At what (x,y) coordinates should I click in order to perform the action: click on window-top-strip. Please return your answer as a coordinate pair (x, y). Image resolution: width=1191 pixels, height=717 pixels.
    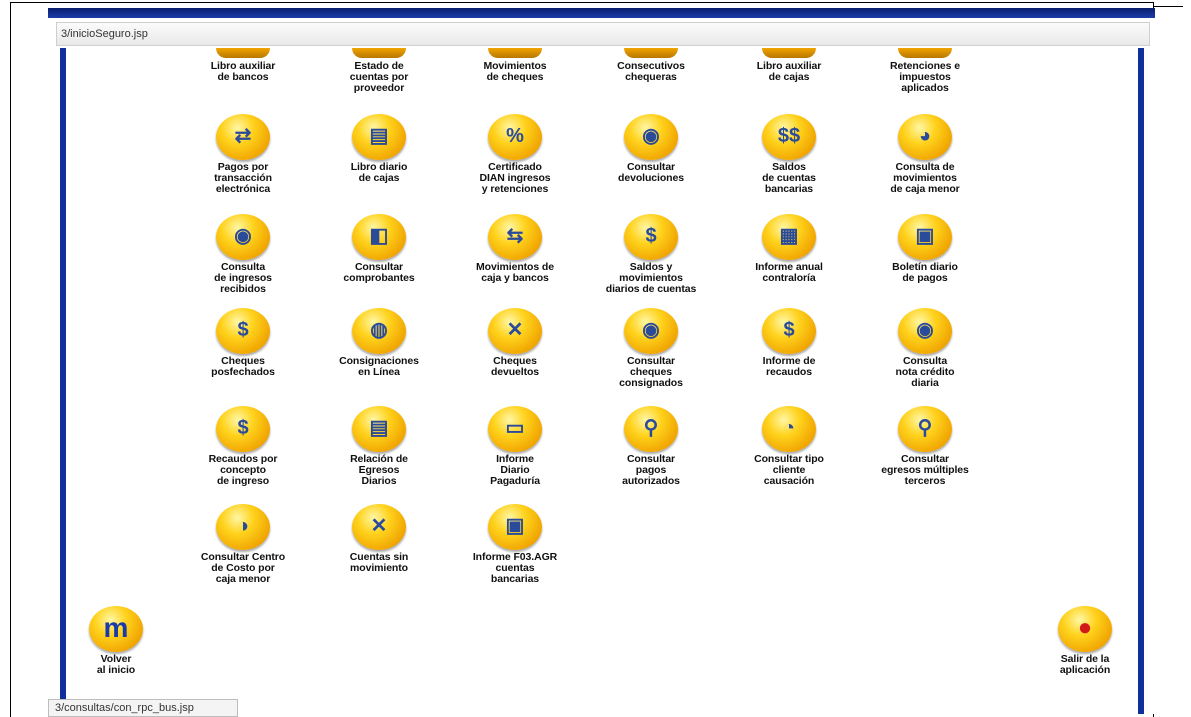
    Looking at the image, I should click on (601, 13).